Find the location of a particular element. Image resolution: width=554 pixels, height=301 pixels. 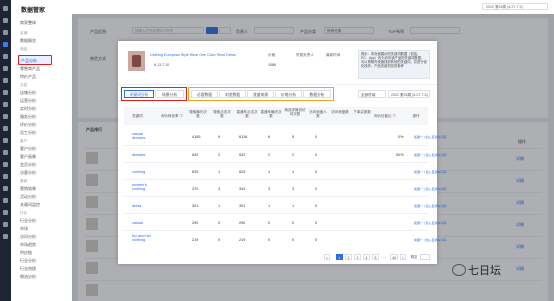

keyword-cell: dresses is located at coordinates (143, 155).